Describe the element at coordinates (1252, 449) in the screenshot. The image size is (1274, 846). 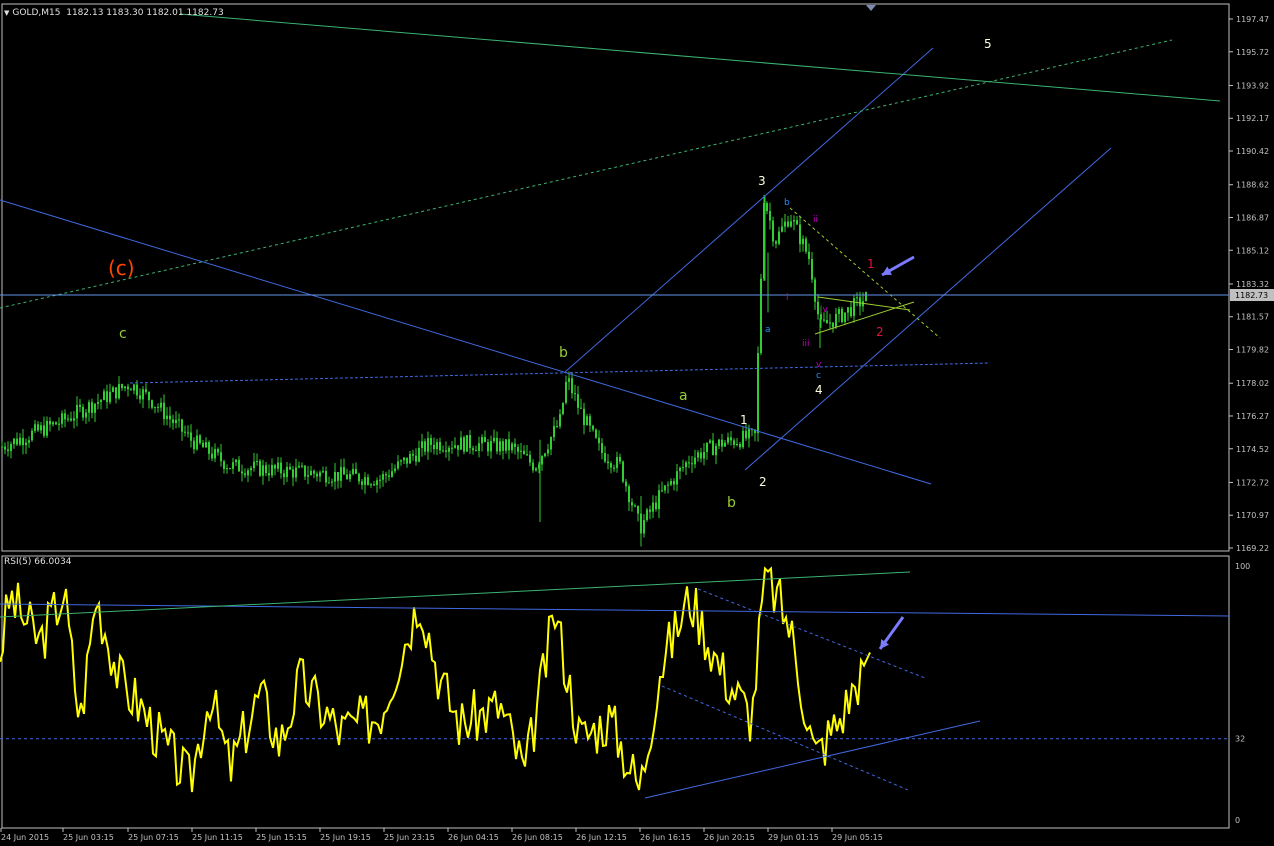
I see `price-tick-label: 1174.52` at that location.